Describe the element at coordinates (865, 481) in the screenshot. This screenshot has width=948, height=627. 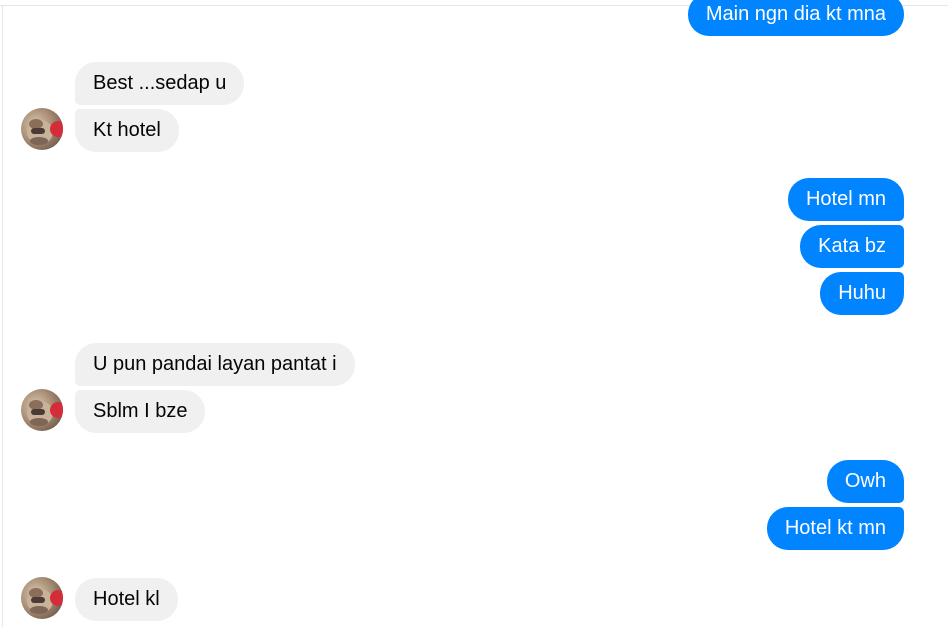
I see `message-outgoing: Owh` at that location.